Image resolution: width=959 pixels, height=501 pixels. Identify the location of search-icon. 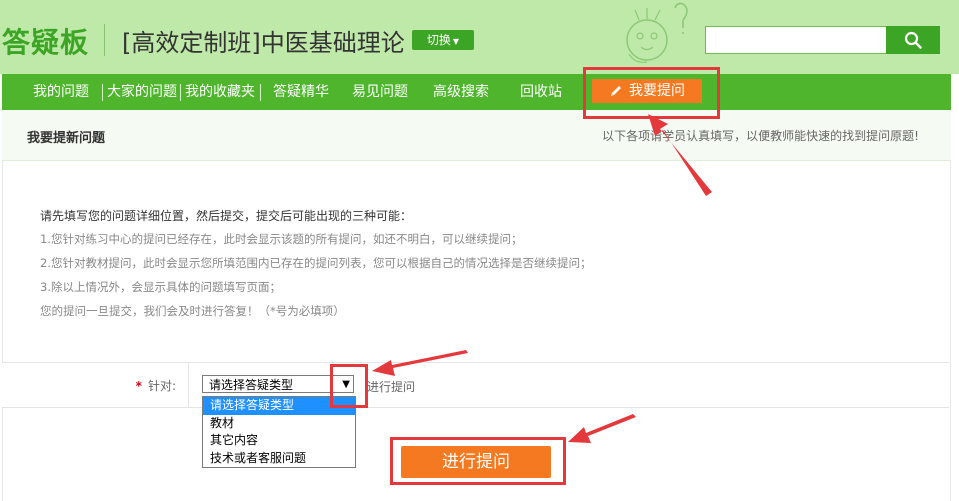
(913, 40).